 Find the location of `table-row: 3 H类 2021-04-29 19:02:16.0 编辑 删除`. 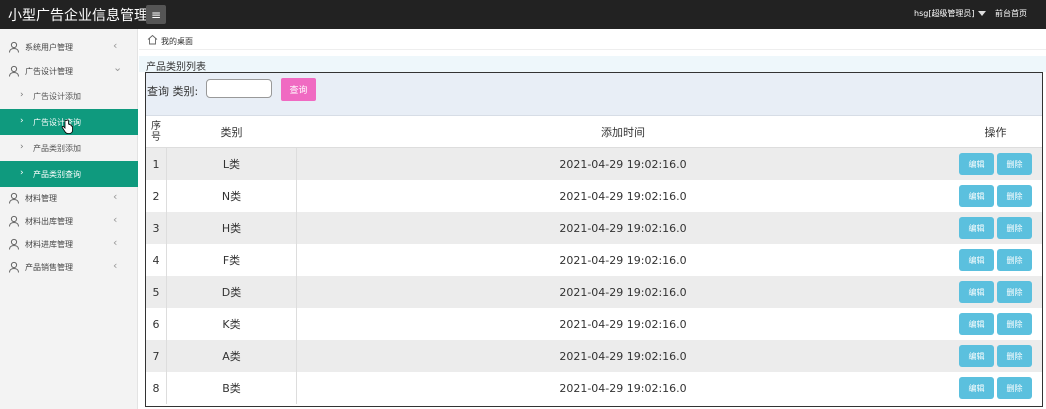

table-row: 3 H类 2021-04-29 19:02:16.0 编辑 删除 is located at coordinates (594, 228).